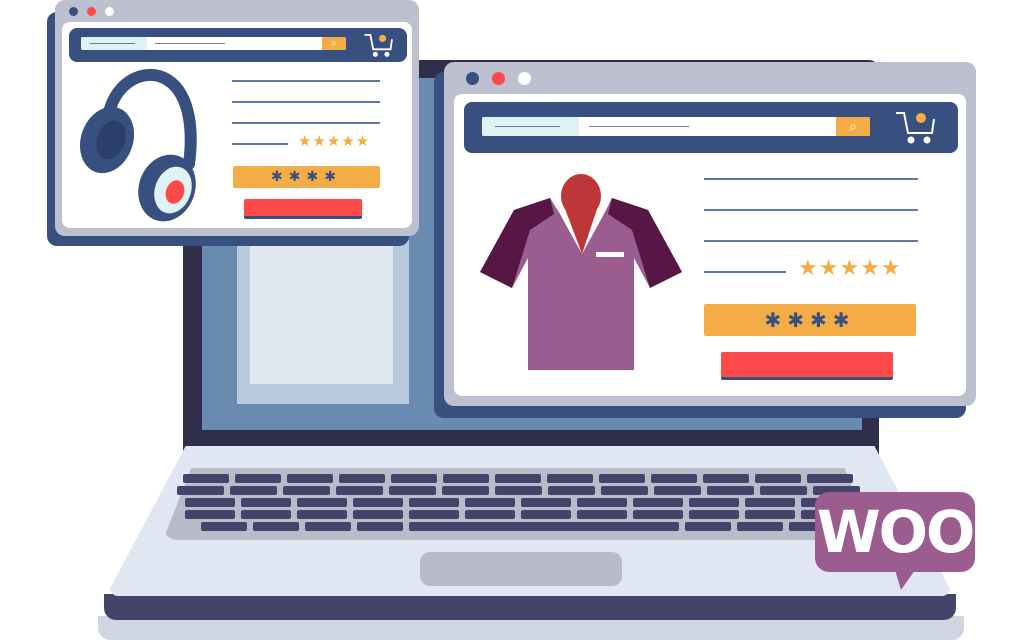 The height and width of the screenshot is (640, 1024). What do you see at coordinates (518, 504) in the screenshot?
I see `keyboard-keys` at bounding box center [518, 504].